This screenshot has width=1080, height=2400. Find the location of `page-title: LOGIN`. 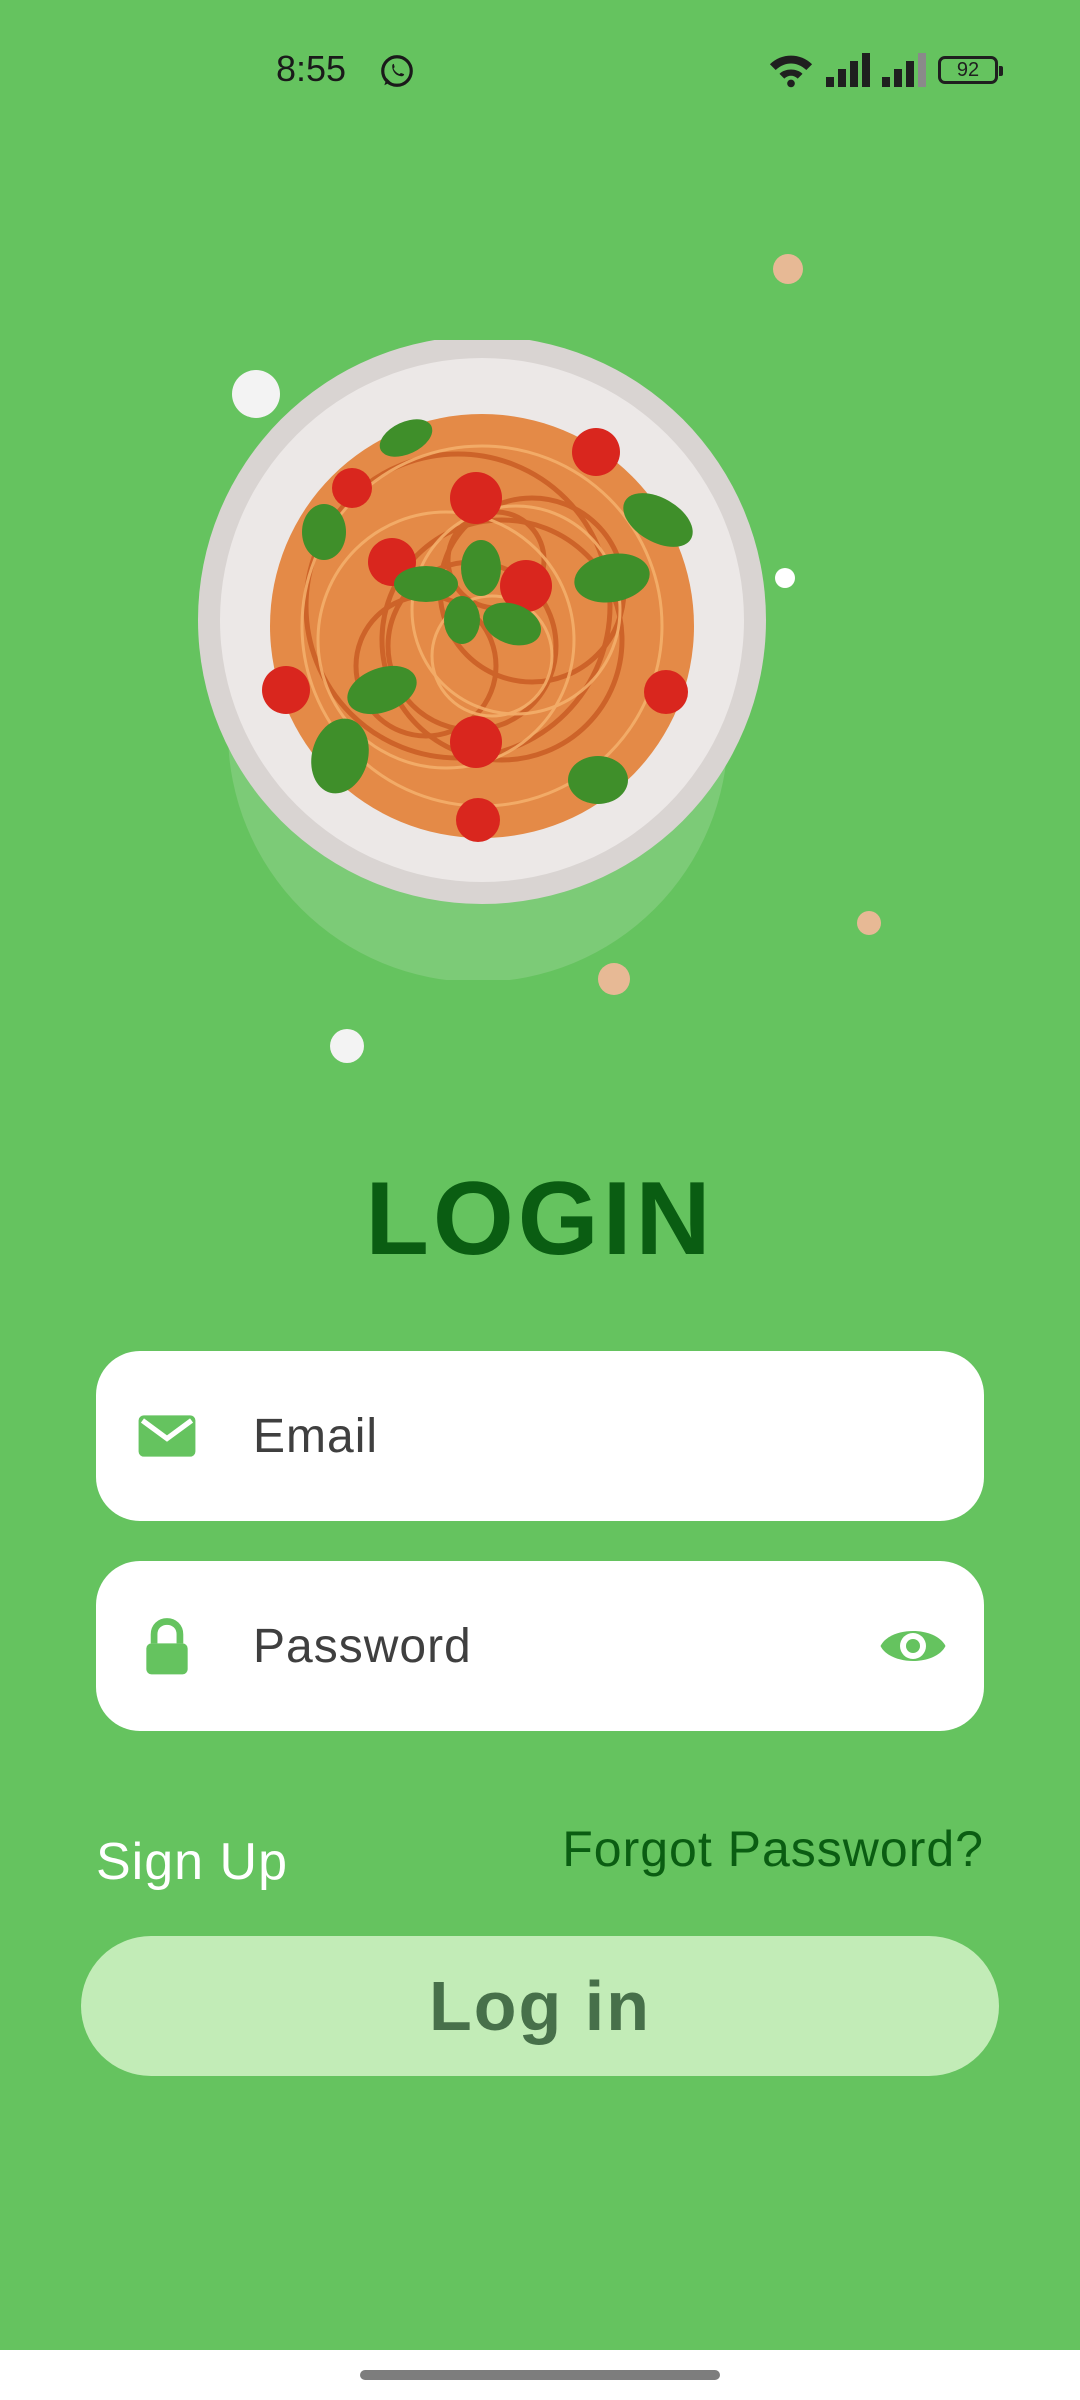

page-title: LOGIN is located at coordinates (540, 1219).